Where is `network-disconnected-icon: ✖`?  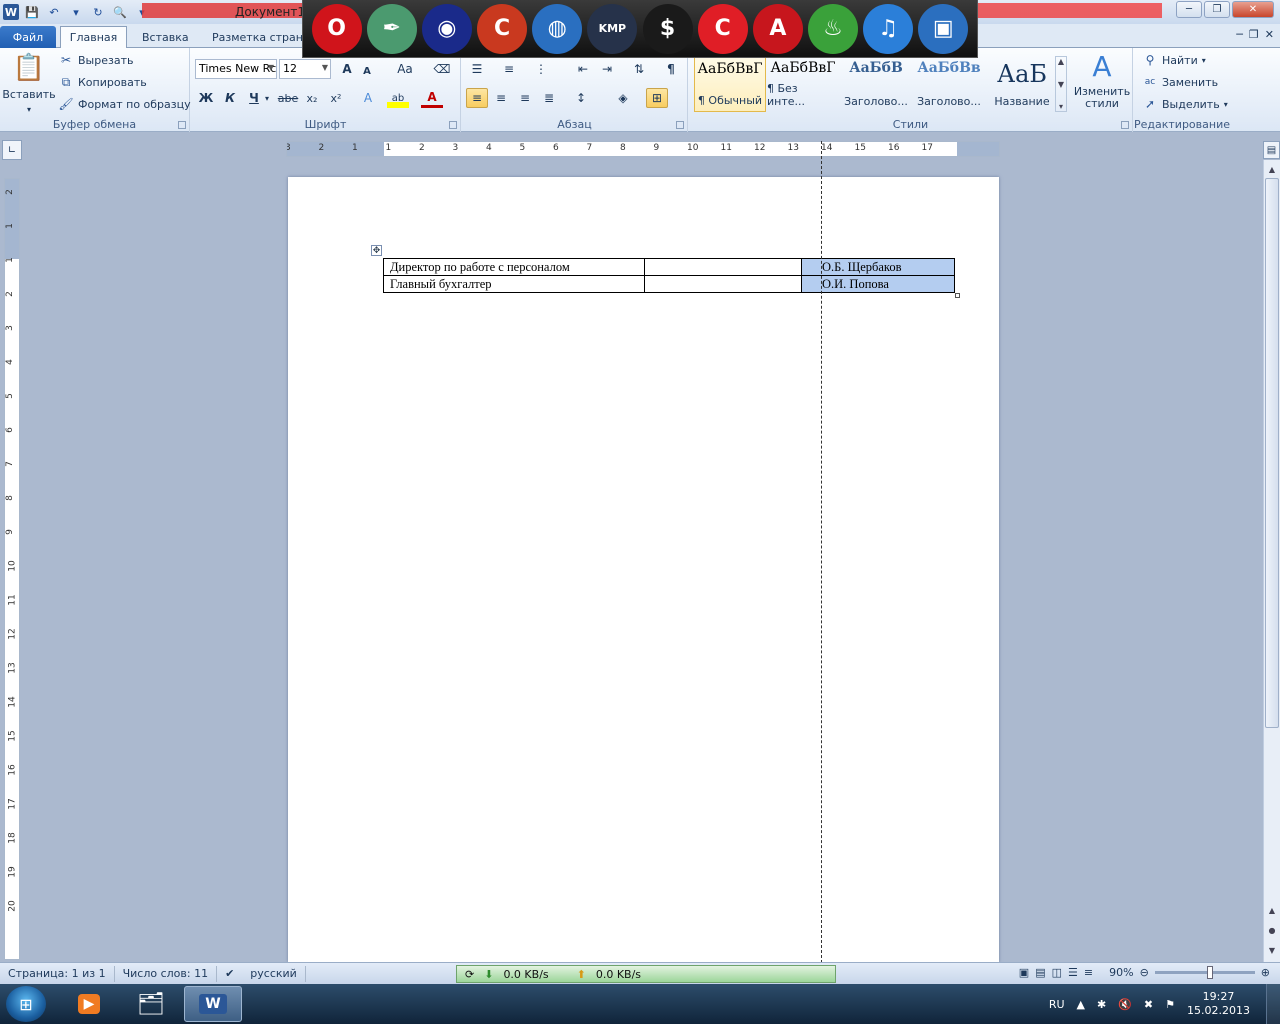
network-disconnected-icon: ✖ is located at coordinates (1148, 1004).